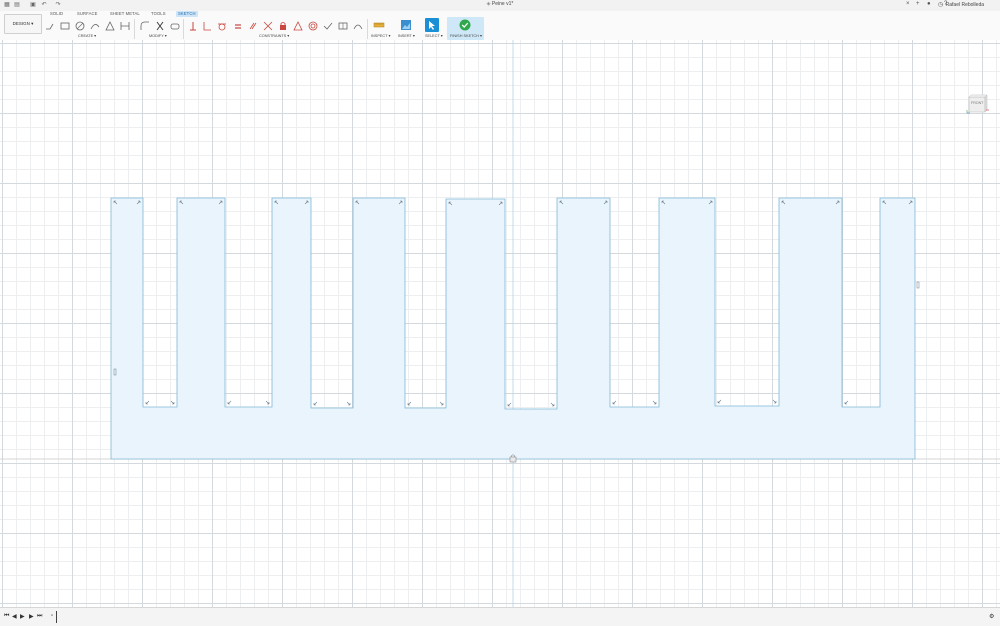  I want to click on modify-menu: MODIFY ▾, so click(158, 35).